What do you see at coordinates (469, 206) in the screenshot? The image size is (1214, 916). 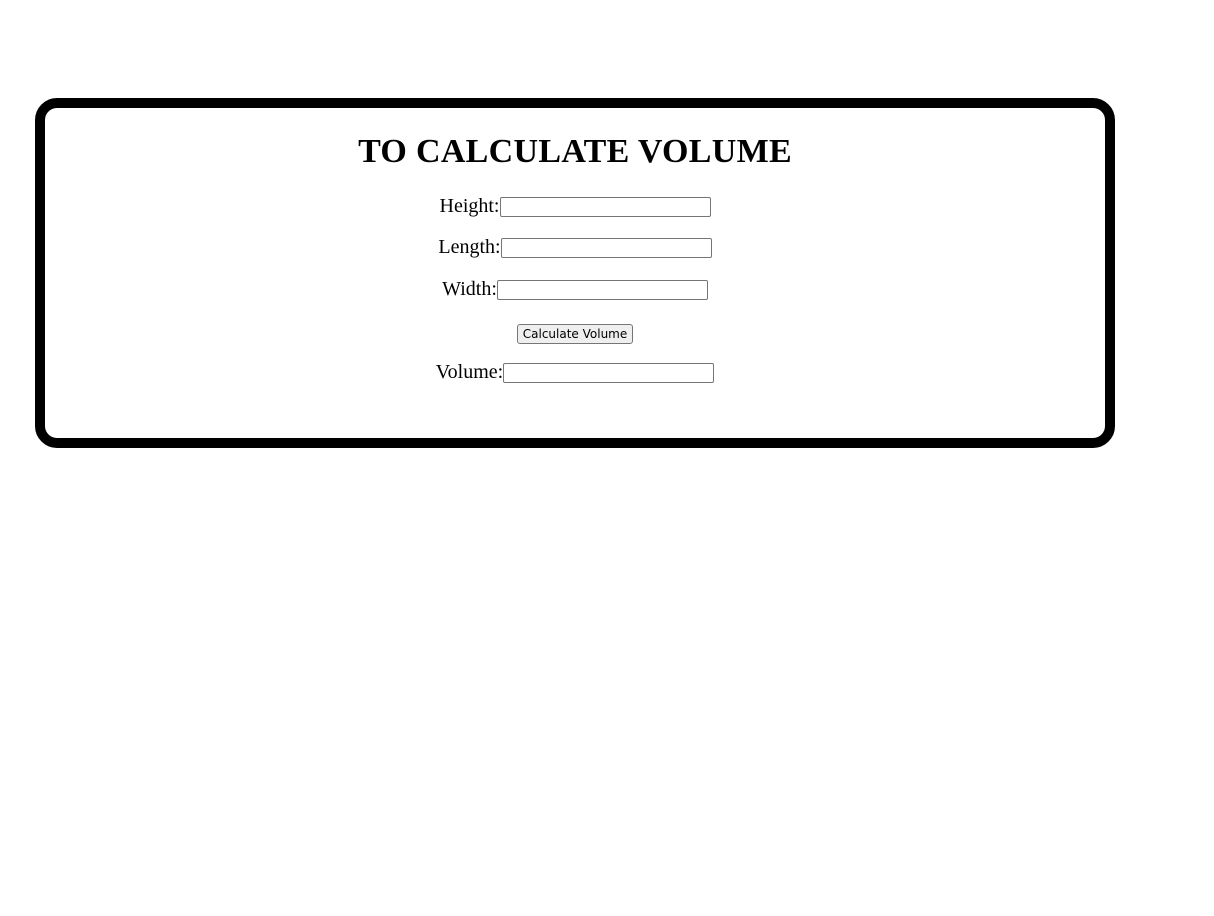 I see `height-label: Height:` at bounding box center [469, 206].